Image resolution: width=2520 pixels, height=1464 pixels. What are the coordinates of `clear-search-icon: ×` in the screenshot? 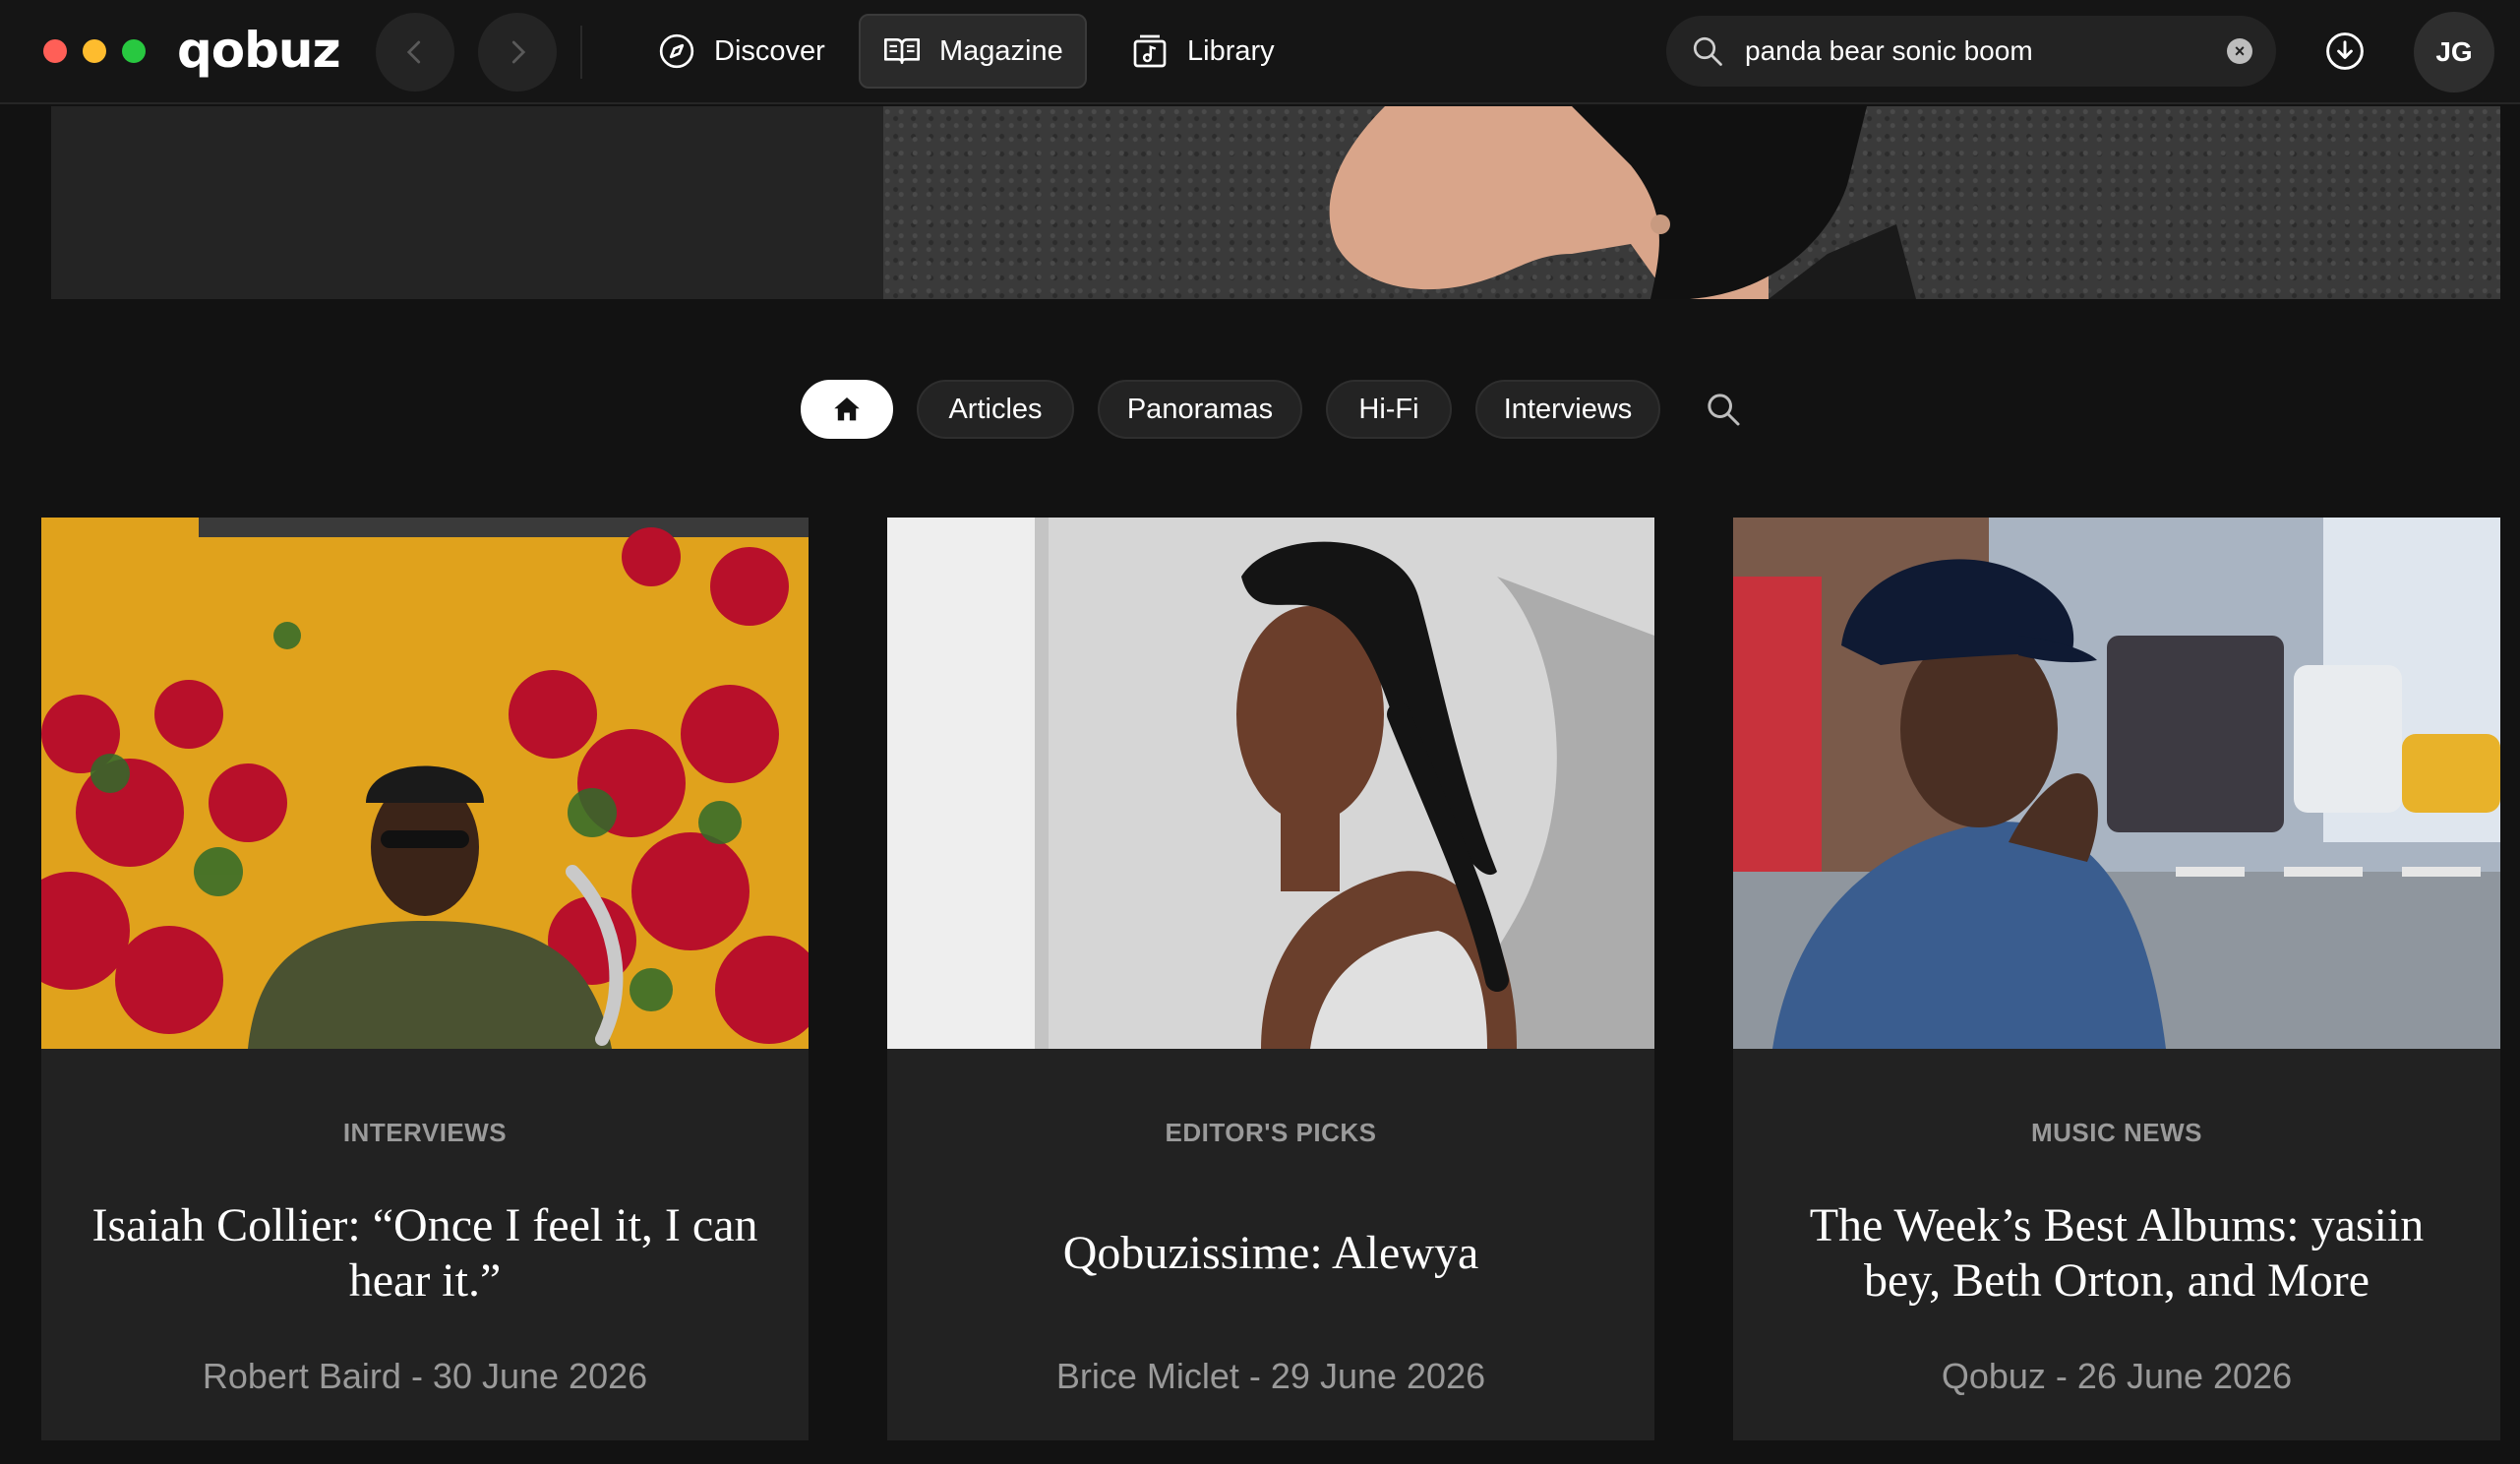 It's located at (2239, 51).